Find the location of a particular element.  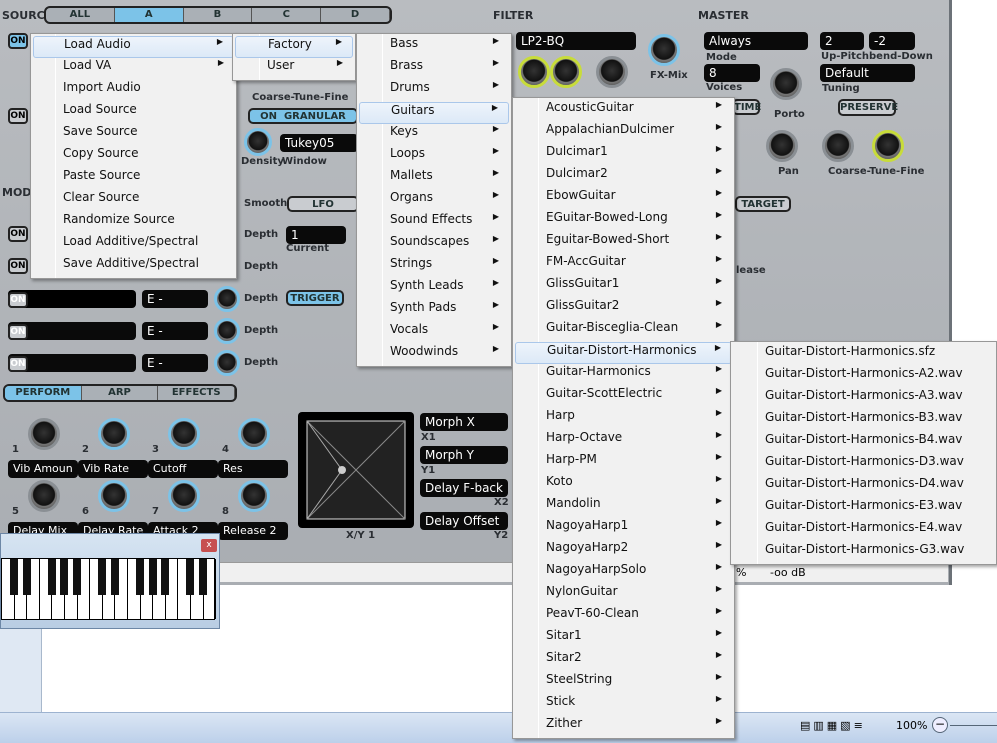

menu-item: Import Audio is located at coordinates (133, 91).